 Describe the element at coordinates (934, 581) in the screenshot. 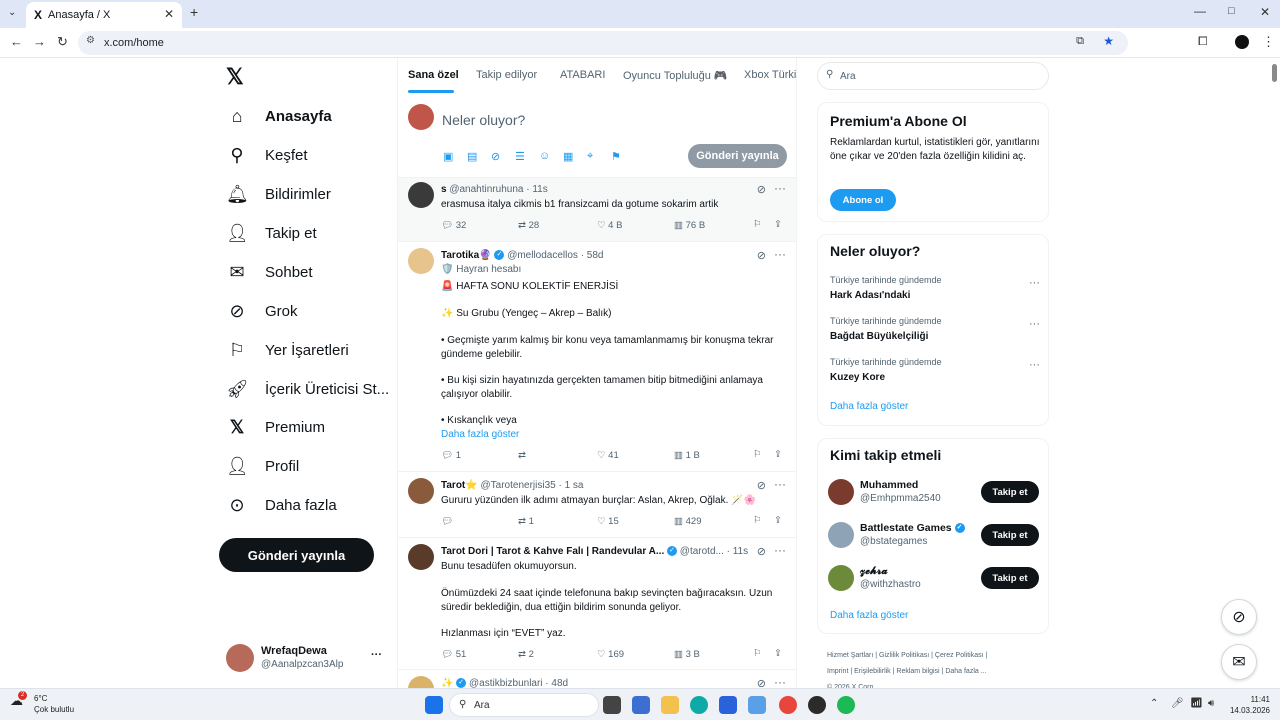

I see `follow-suggestion: 𝔃𝓮𝓱𝓻𝓪 @withzhastro Takip et` at that location.